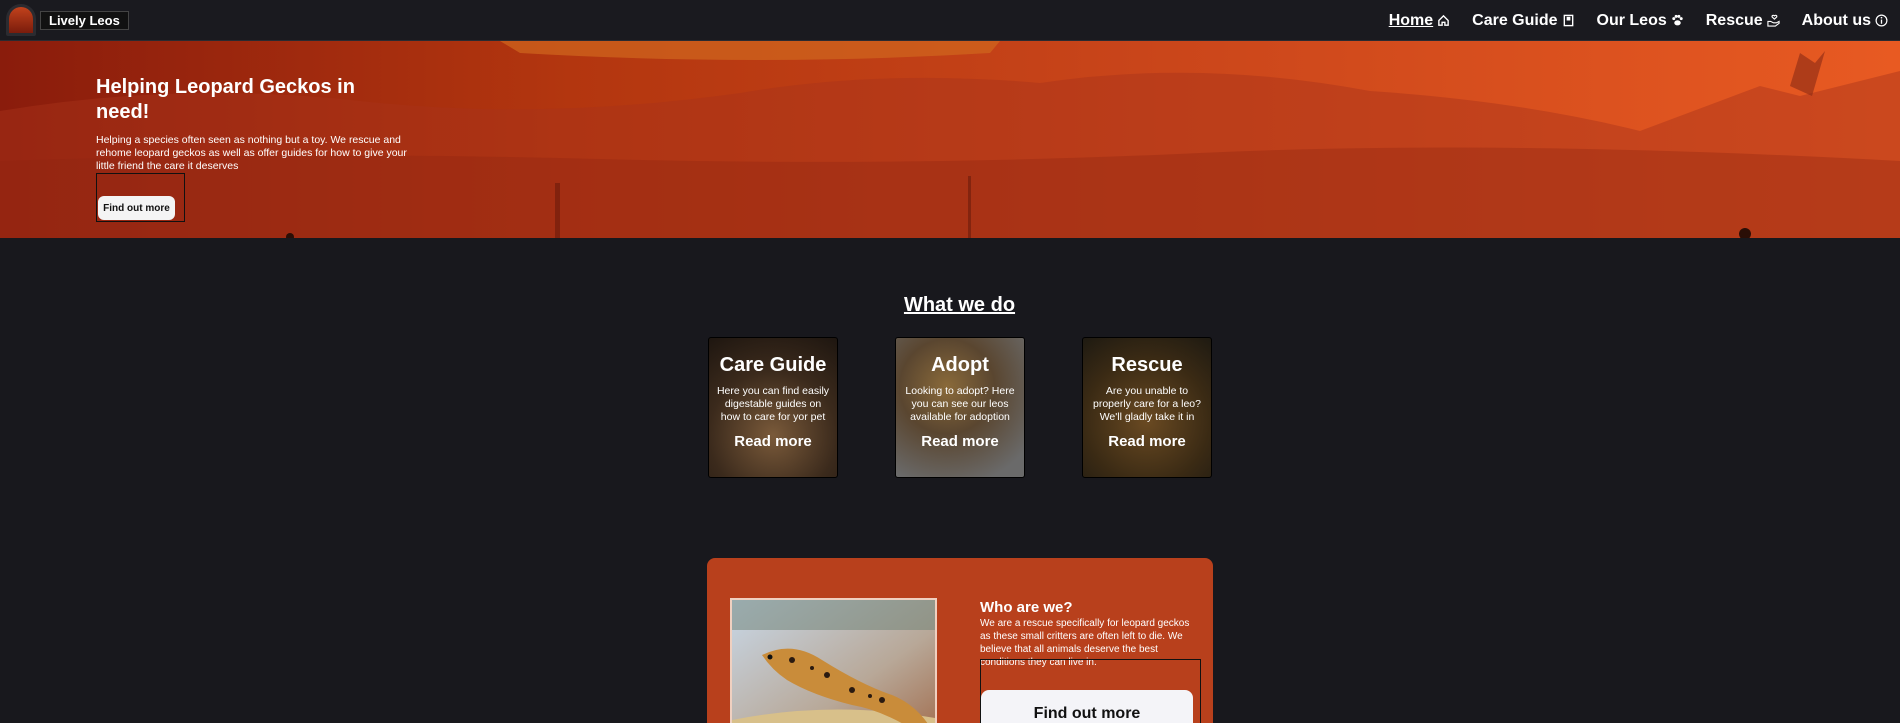  What do you see at coordinates (773, 365) in the screenshot?
I see `card-title: Care Guide` at bounding box center [773, 365].